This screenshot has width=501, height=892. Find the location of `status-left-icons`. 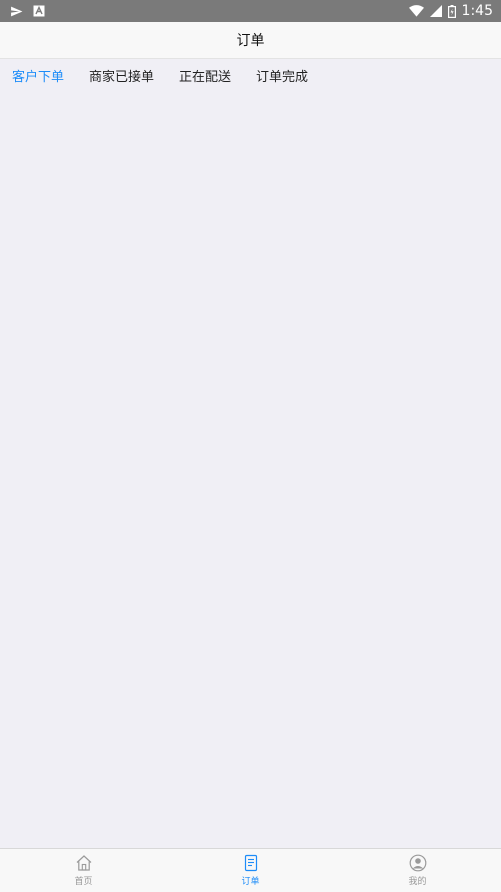

status-left-icons is located at coordinates (27, 11).